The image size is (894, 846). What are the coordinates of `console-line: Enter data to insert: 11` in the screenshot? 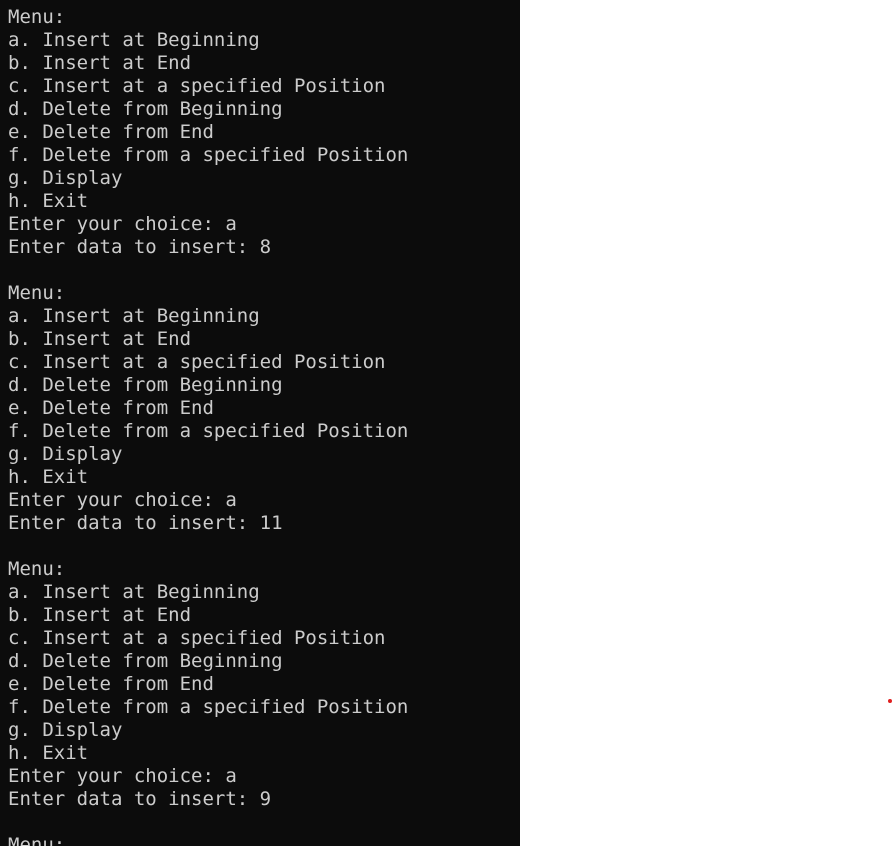 It's located at (145, 523).